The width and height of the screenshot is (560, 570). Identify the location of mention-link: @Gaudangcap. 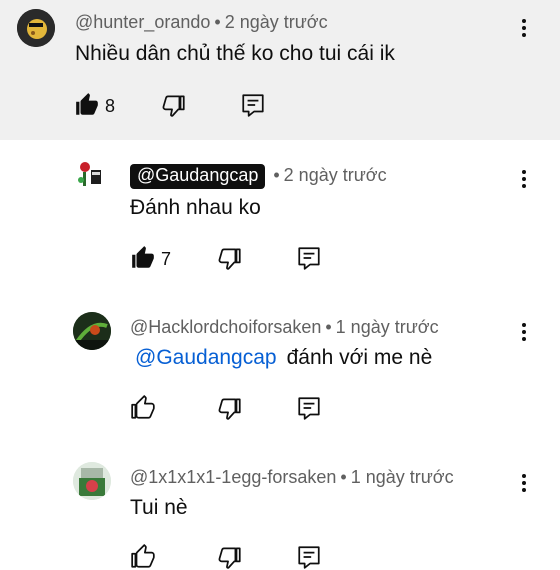
(206, 357).